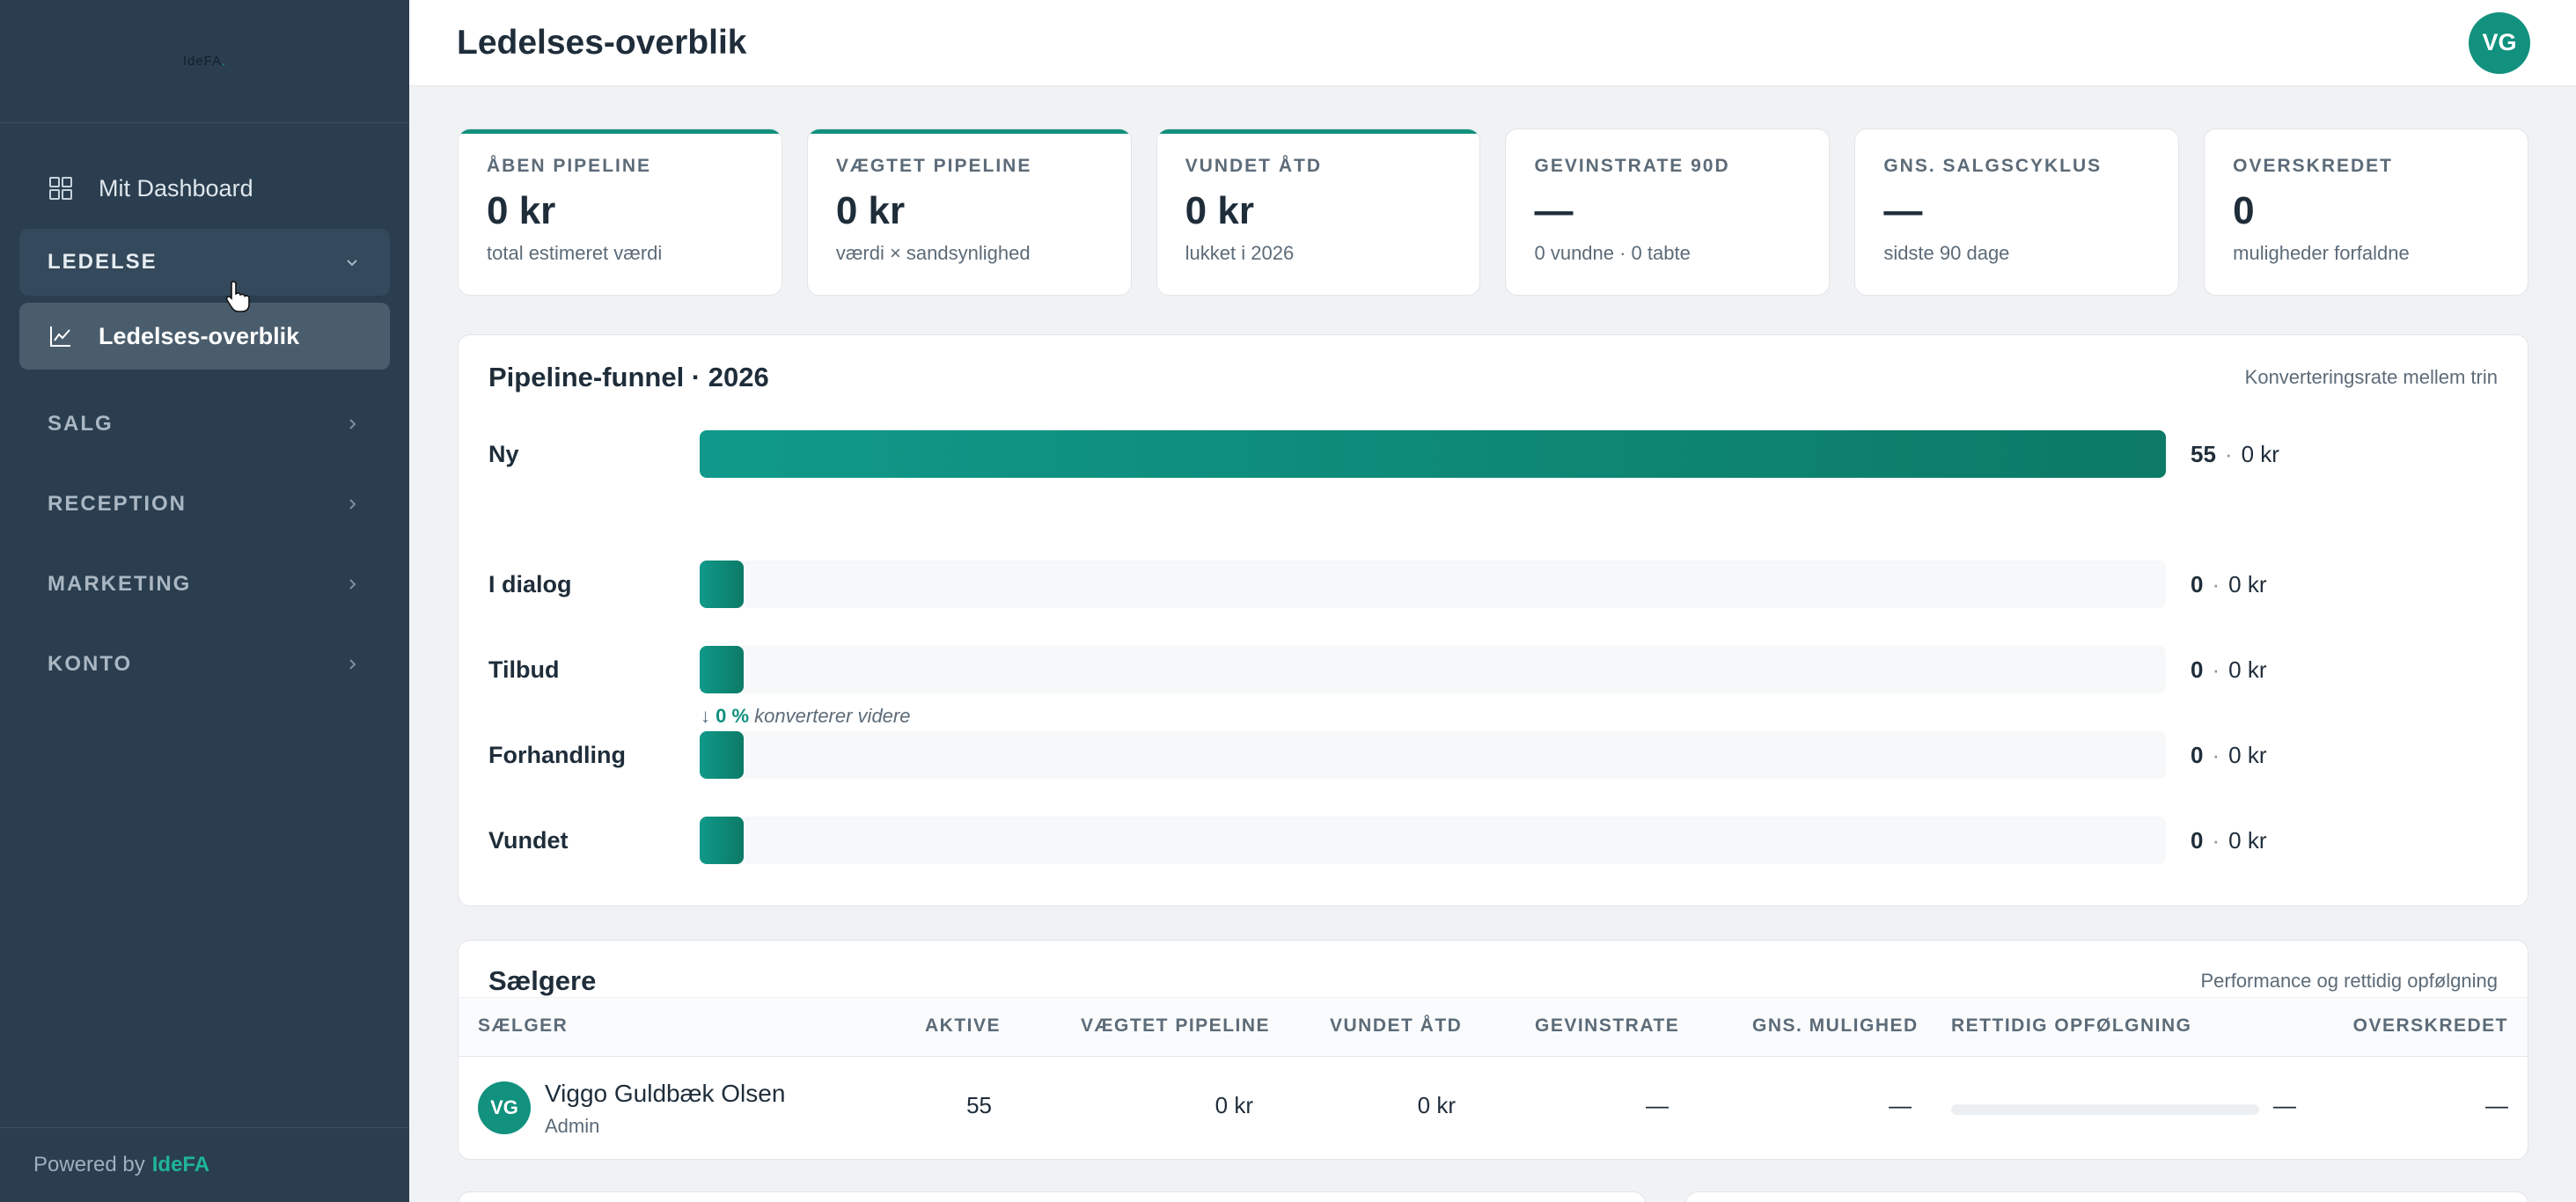 This screenshot has width=2576, height=1202. What do you see at coordinates (2349, 981) in the screenshot?
I see `sellers-hint: Performance og rettidig opfølgning` at bounding box center [2349, 981].